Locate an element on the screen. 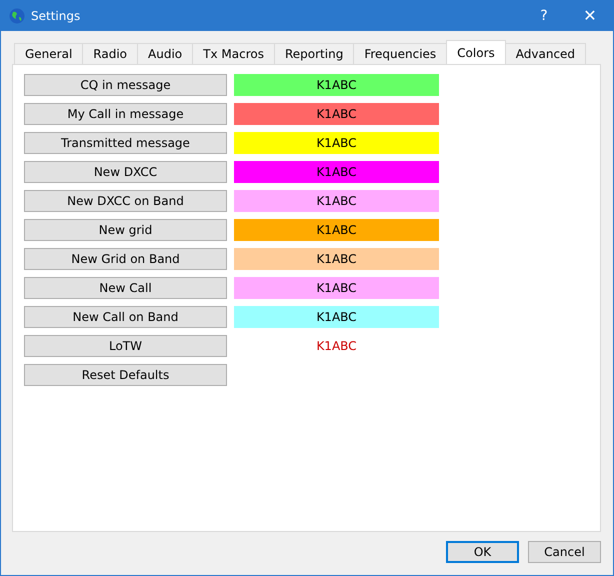  color-button: New Call on Band is located at coordinates (125, 317).